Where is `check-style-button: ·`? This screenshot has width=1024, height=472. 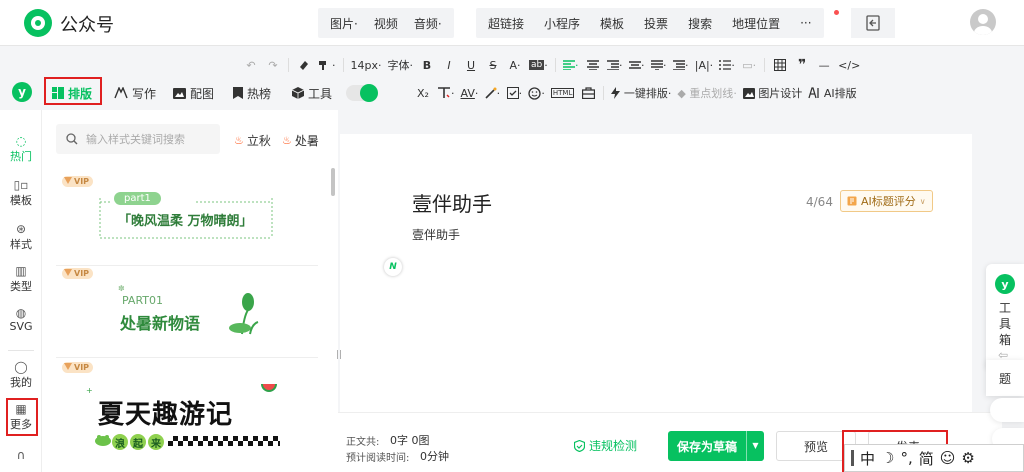 check-style-button: · is located at coordinates (514, 93).